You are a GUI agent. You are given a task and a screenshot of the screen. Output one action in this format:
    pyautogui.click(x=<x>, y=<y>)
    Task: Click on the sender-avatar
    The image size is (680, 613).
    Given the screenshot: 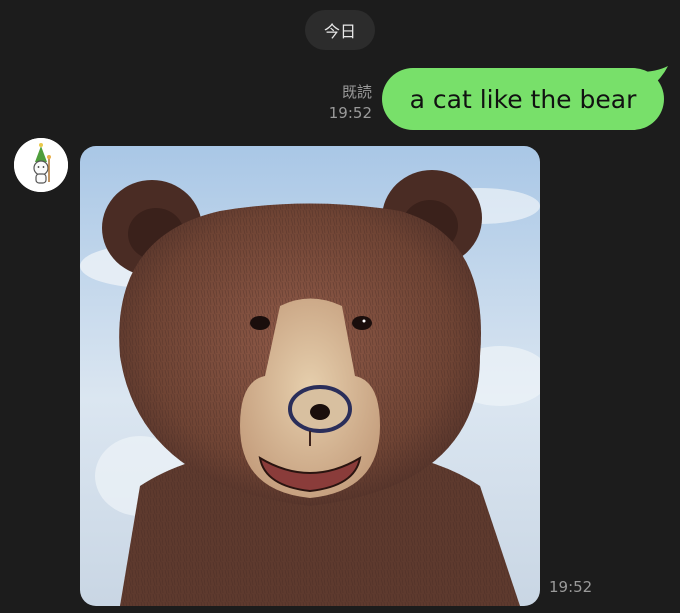 What is the action you would take?
    pyautogui.click(x=41, y=165)
    